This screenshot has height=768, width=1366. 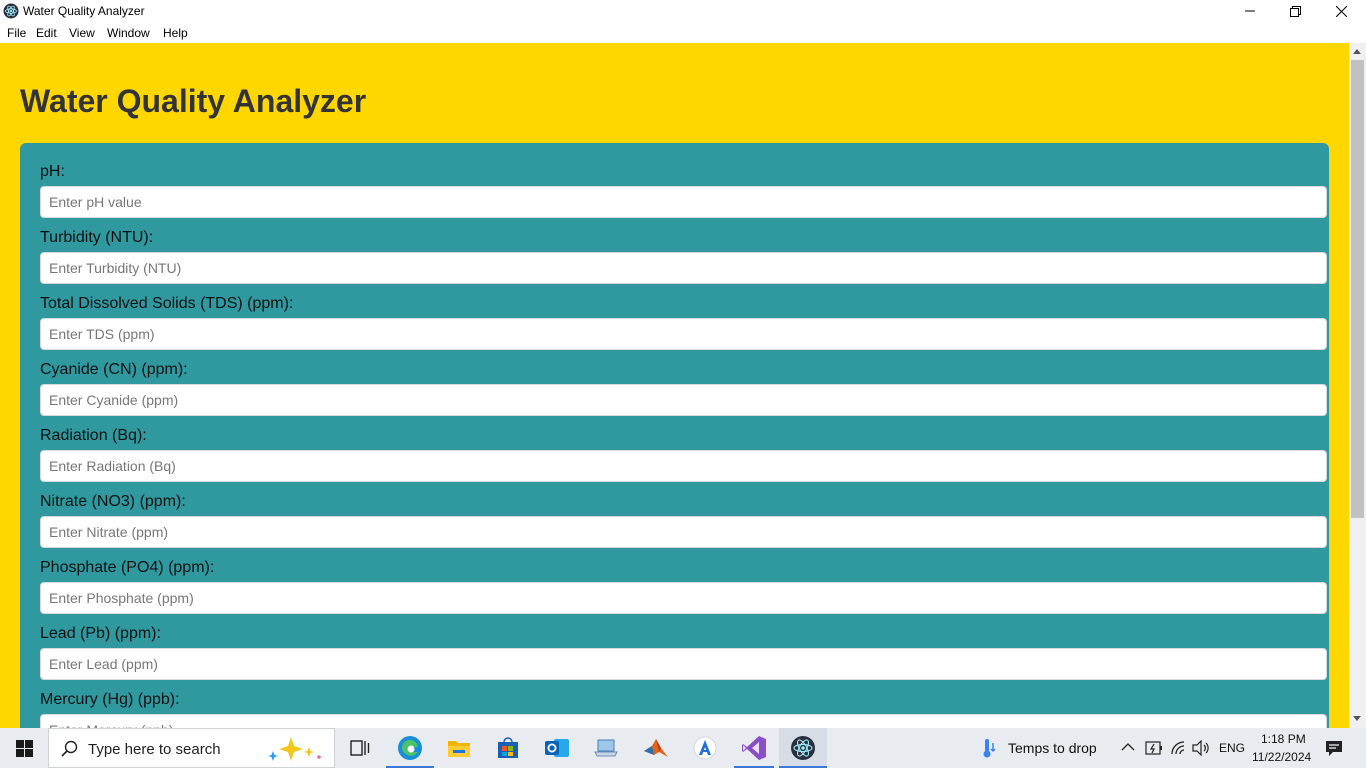 What do you see at coordinates (683, 598) in the screenshot?
I see `phosphate-input` at bounding box center [683, 598].